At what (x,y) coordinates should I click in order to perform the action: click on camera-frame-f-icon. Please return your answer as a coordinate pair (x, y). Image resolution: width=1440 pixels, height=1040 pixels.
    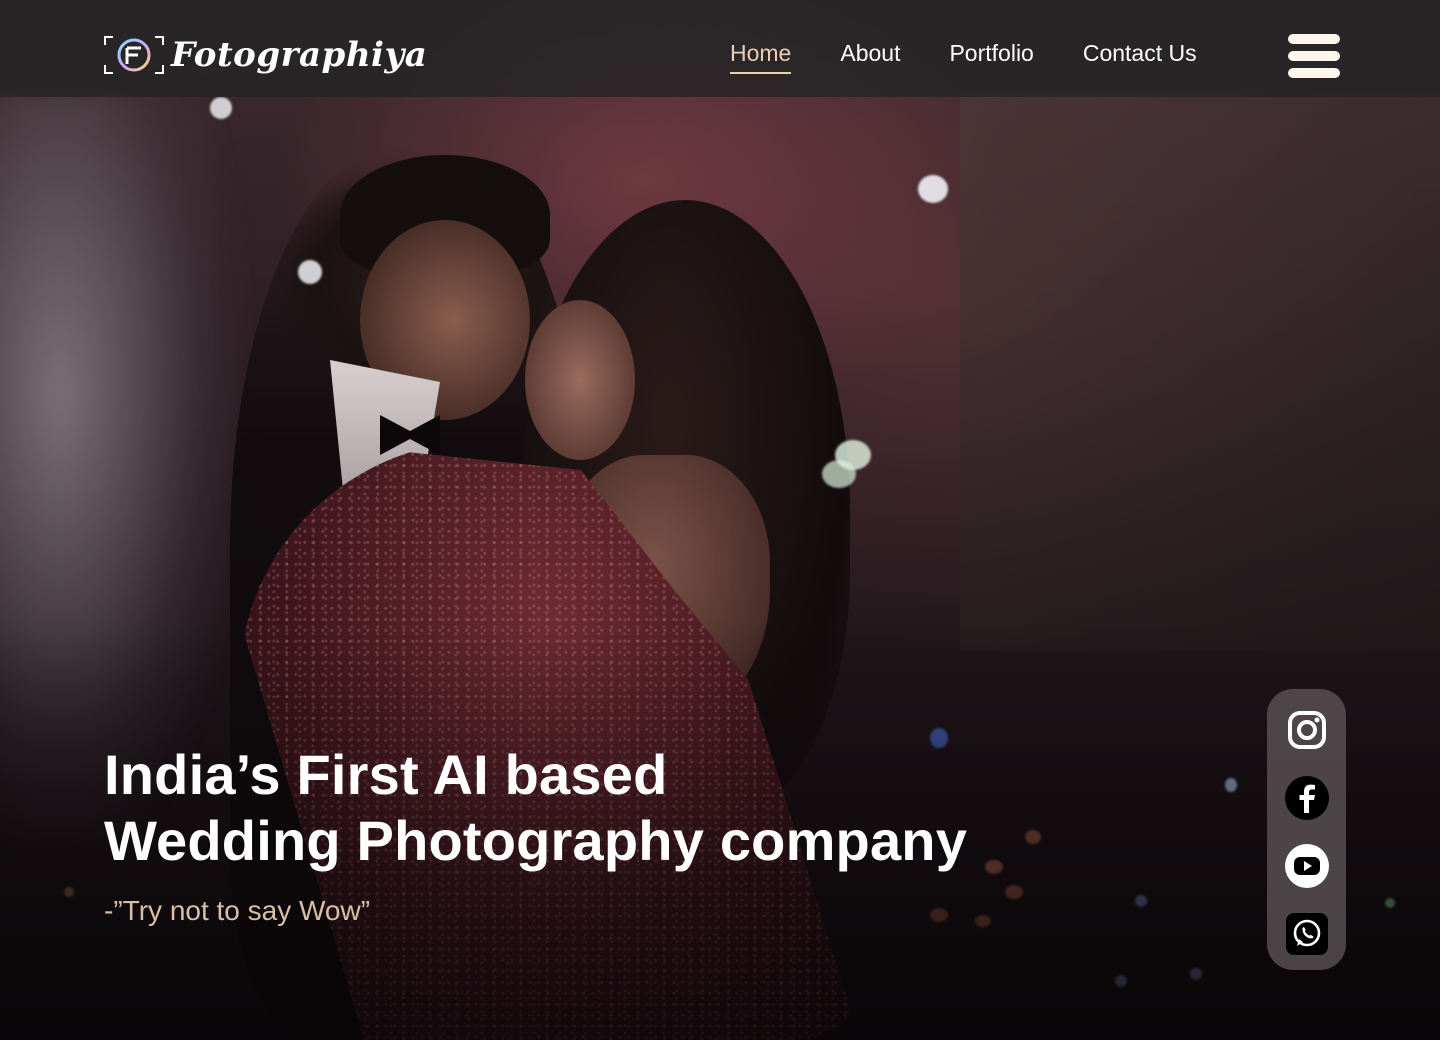
    Looking at the image, I should click on (134, 55).